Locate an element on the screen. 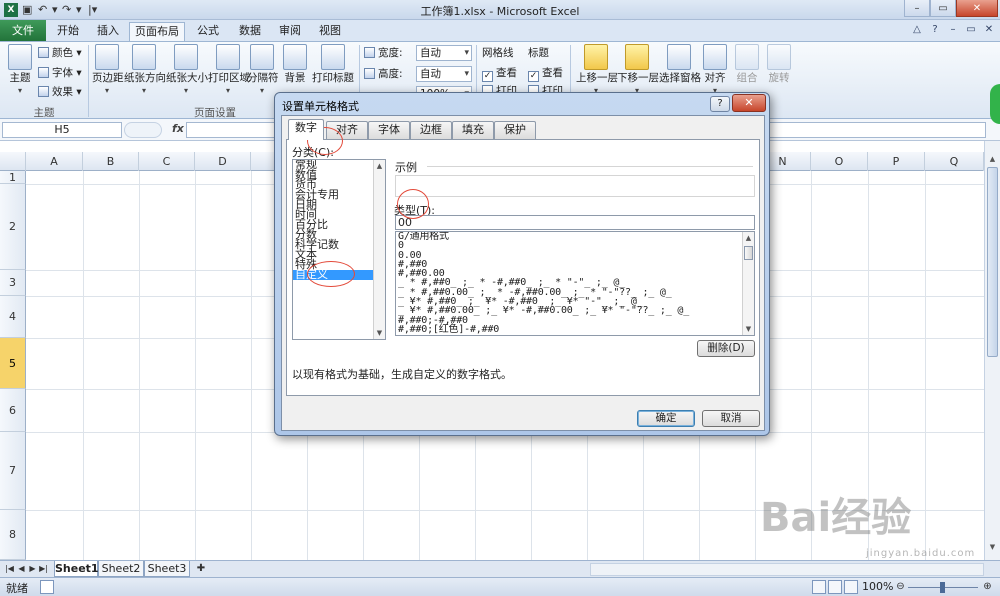 This screenshot has height=596, width=1000. tab-view: 视图 is located at coordinates (330, 31).